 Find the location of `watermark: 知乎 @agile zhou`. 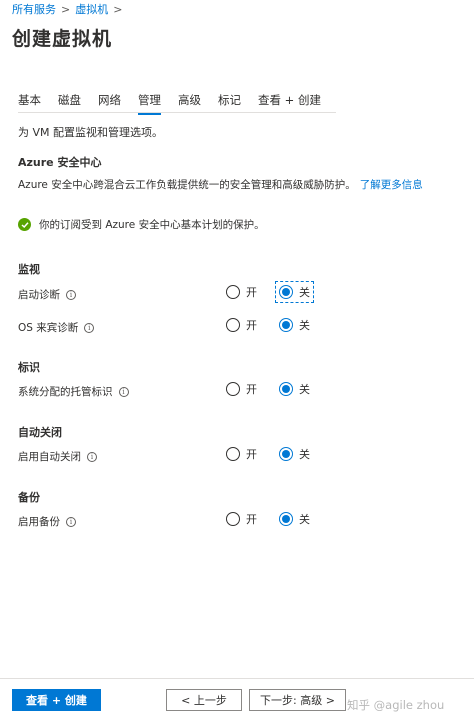

watermark: 知乎 @agile zhou is located at coordinates (396, 705).